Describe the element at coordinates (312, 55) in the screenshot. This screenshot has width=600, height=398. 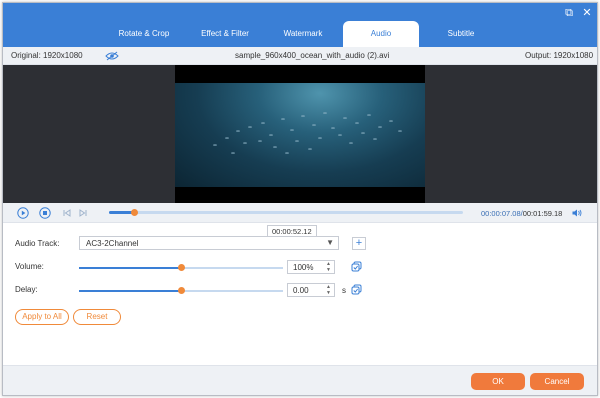
I see `file-name: sample_960x400_ocean_with_audio (2).avi` at that location.